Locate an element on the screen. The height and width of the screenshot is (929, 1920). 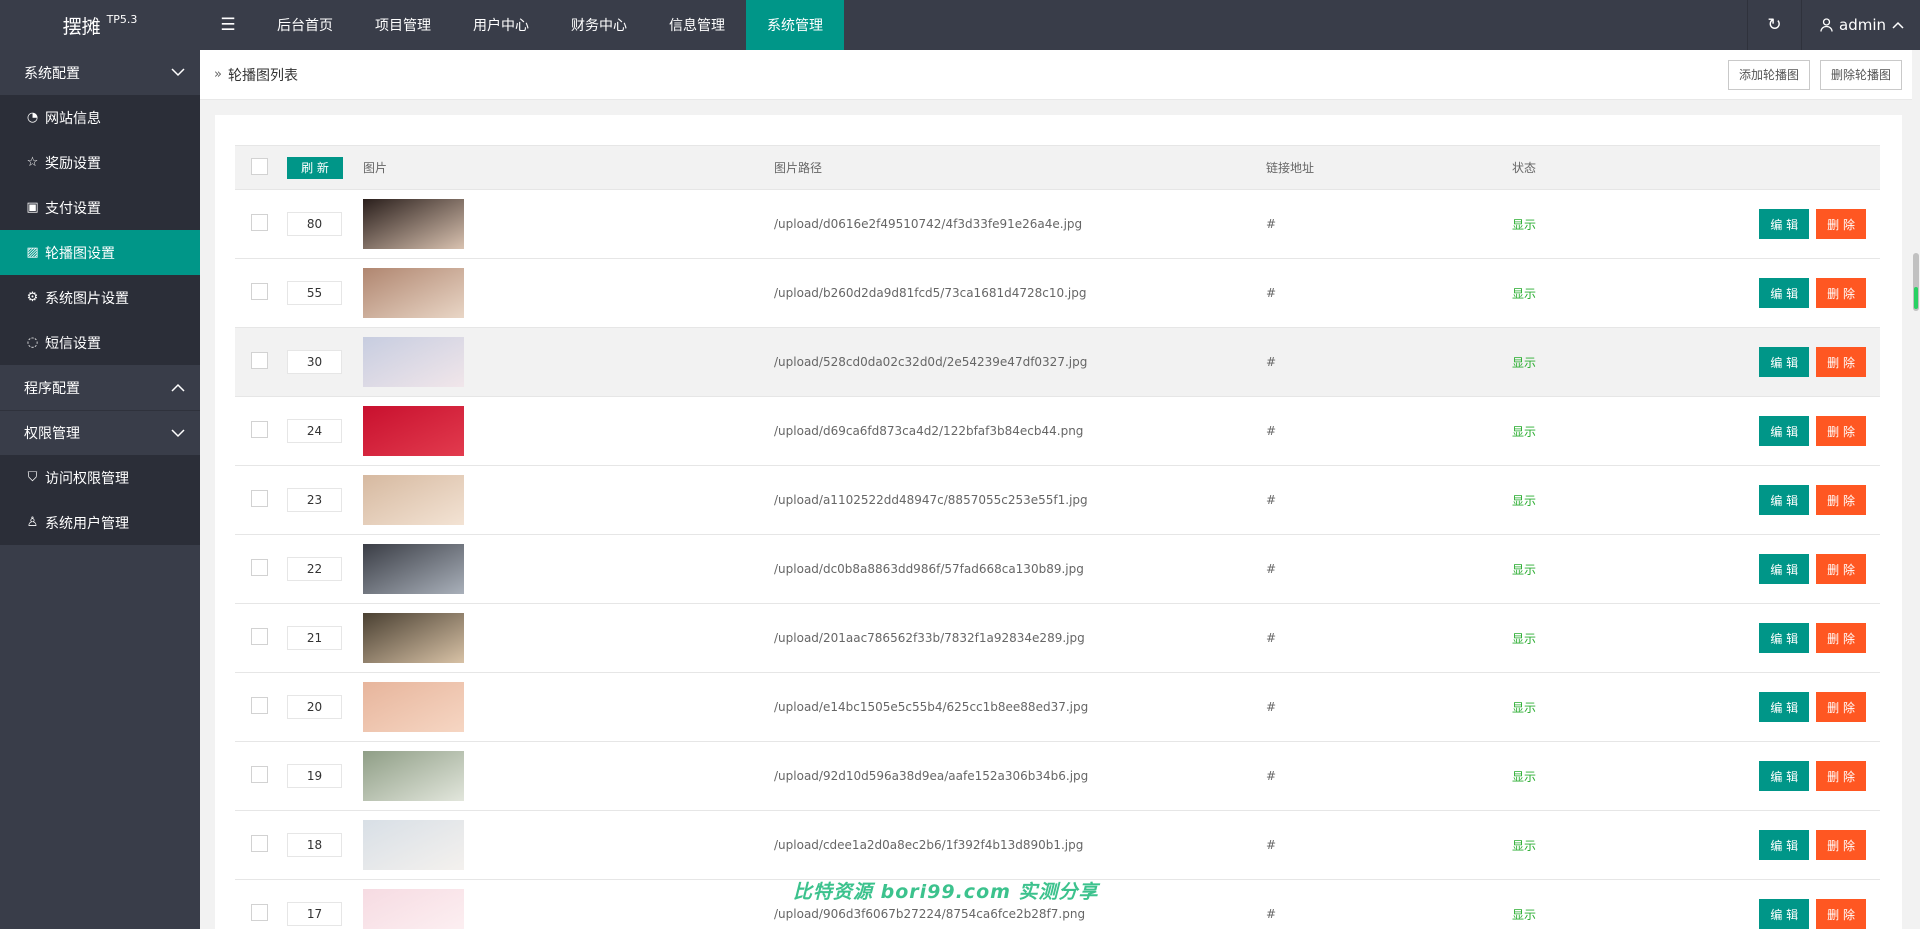
sidebar-item-site-info: ◔ 网站信息 is located at coordinates (100, 117).